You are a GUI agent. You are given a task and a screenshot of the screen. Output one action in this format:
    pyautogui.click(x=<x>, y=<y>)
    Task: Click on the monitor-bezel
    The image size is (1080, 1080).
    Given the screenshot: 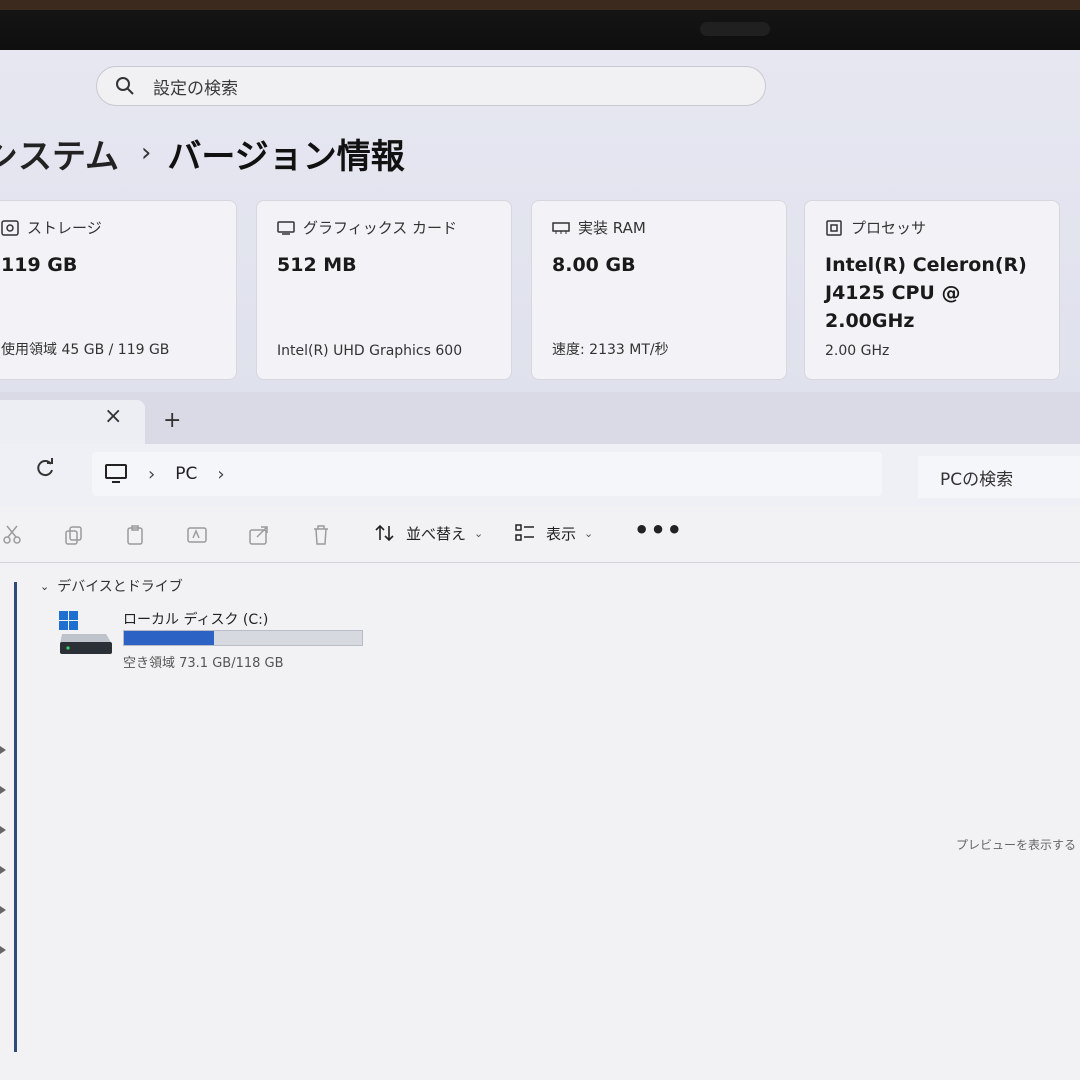 What is the action you would take?
    pyautogui.click(x=540, y=27)
    